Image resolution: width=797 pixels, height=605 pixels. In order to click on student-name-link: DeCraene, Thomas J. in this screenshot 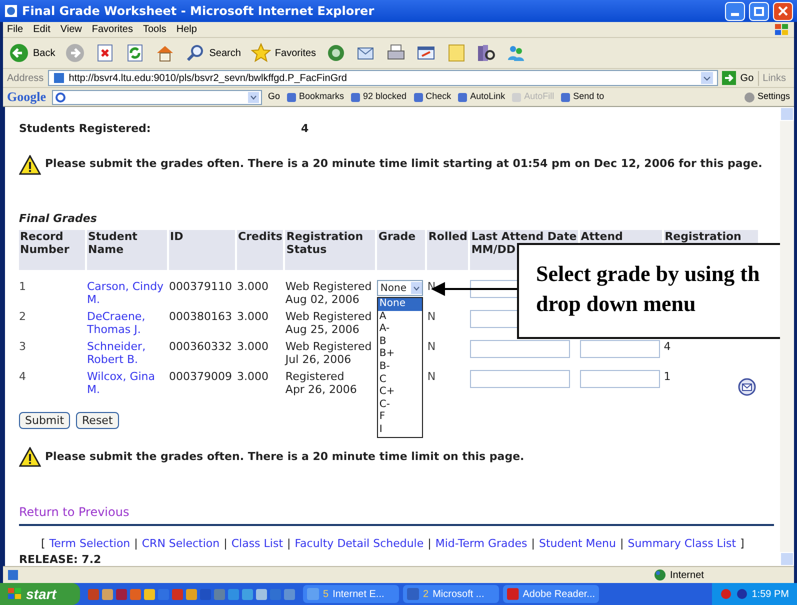, I will do `click(127, 323)`.